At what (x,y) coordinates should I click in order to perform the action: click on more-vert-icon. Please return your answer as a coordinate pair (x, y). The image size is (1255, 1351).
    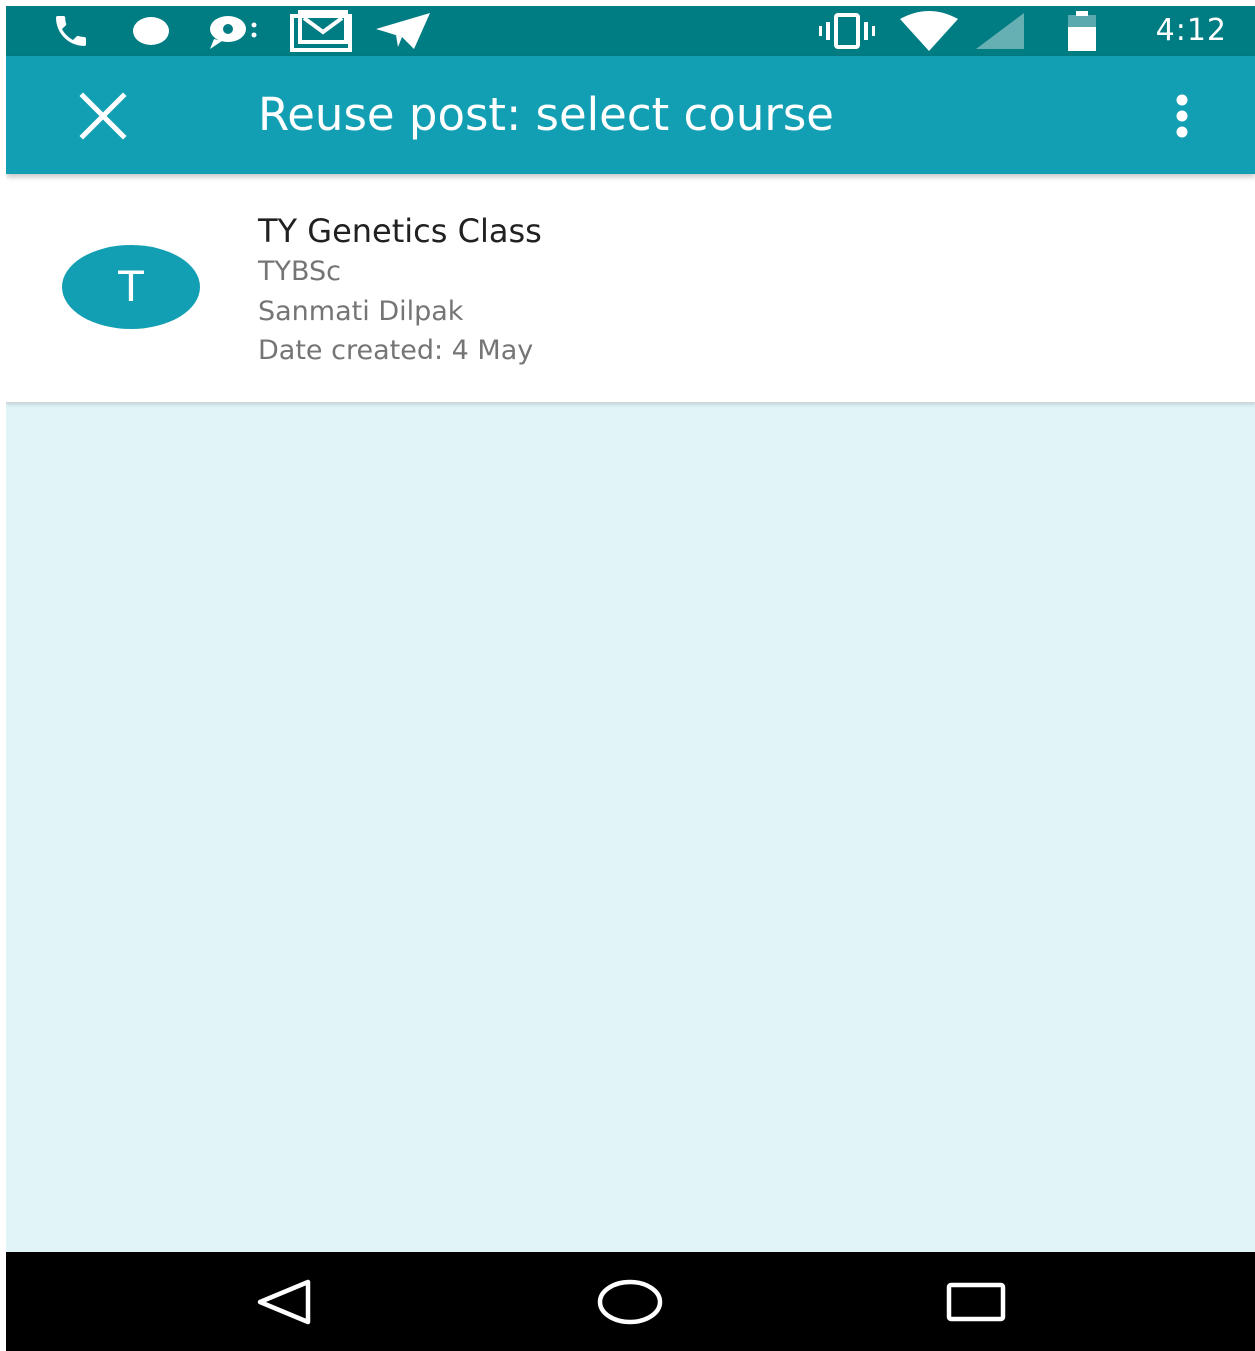
    Looking at the image, I should click on (1182, 116).